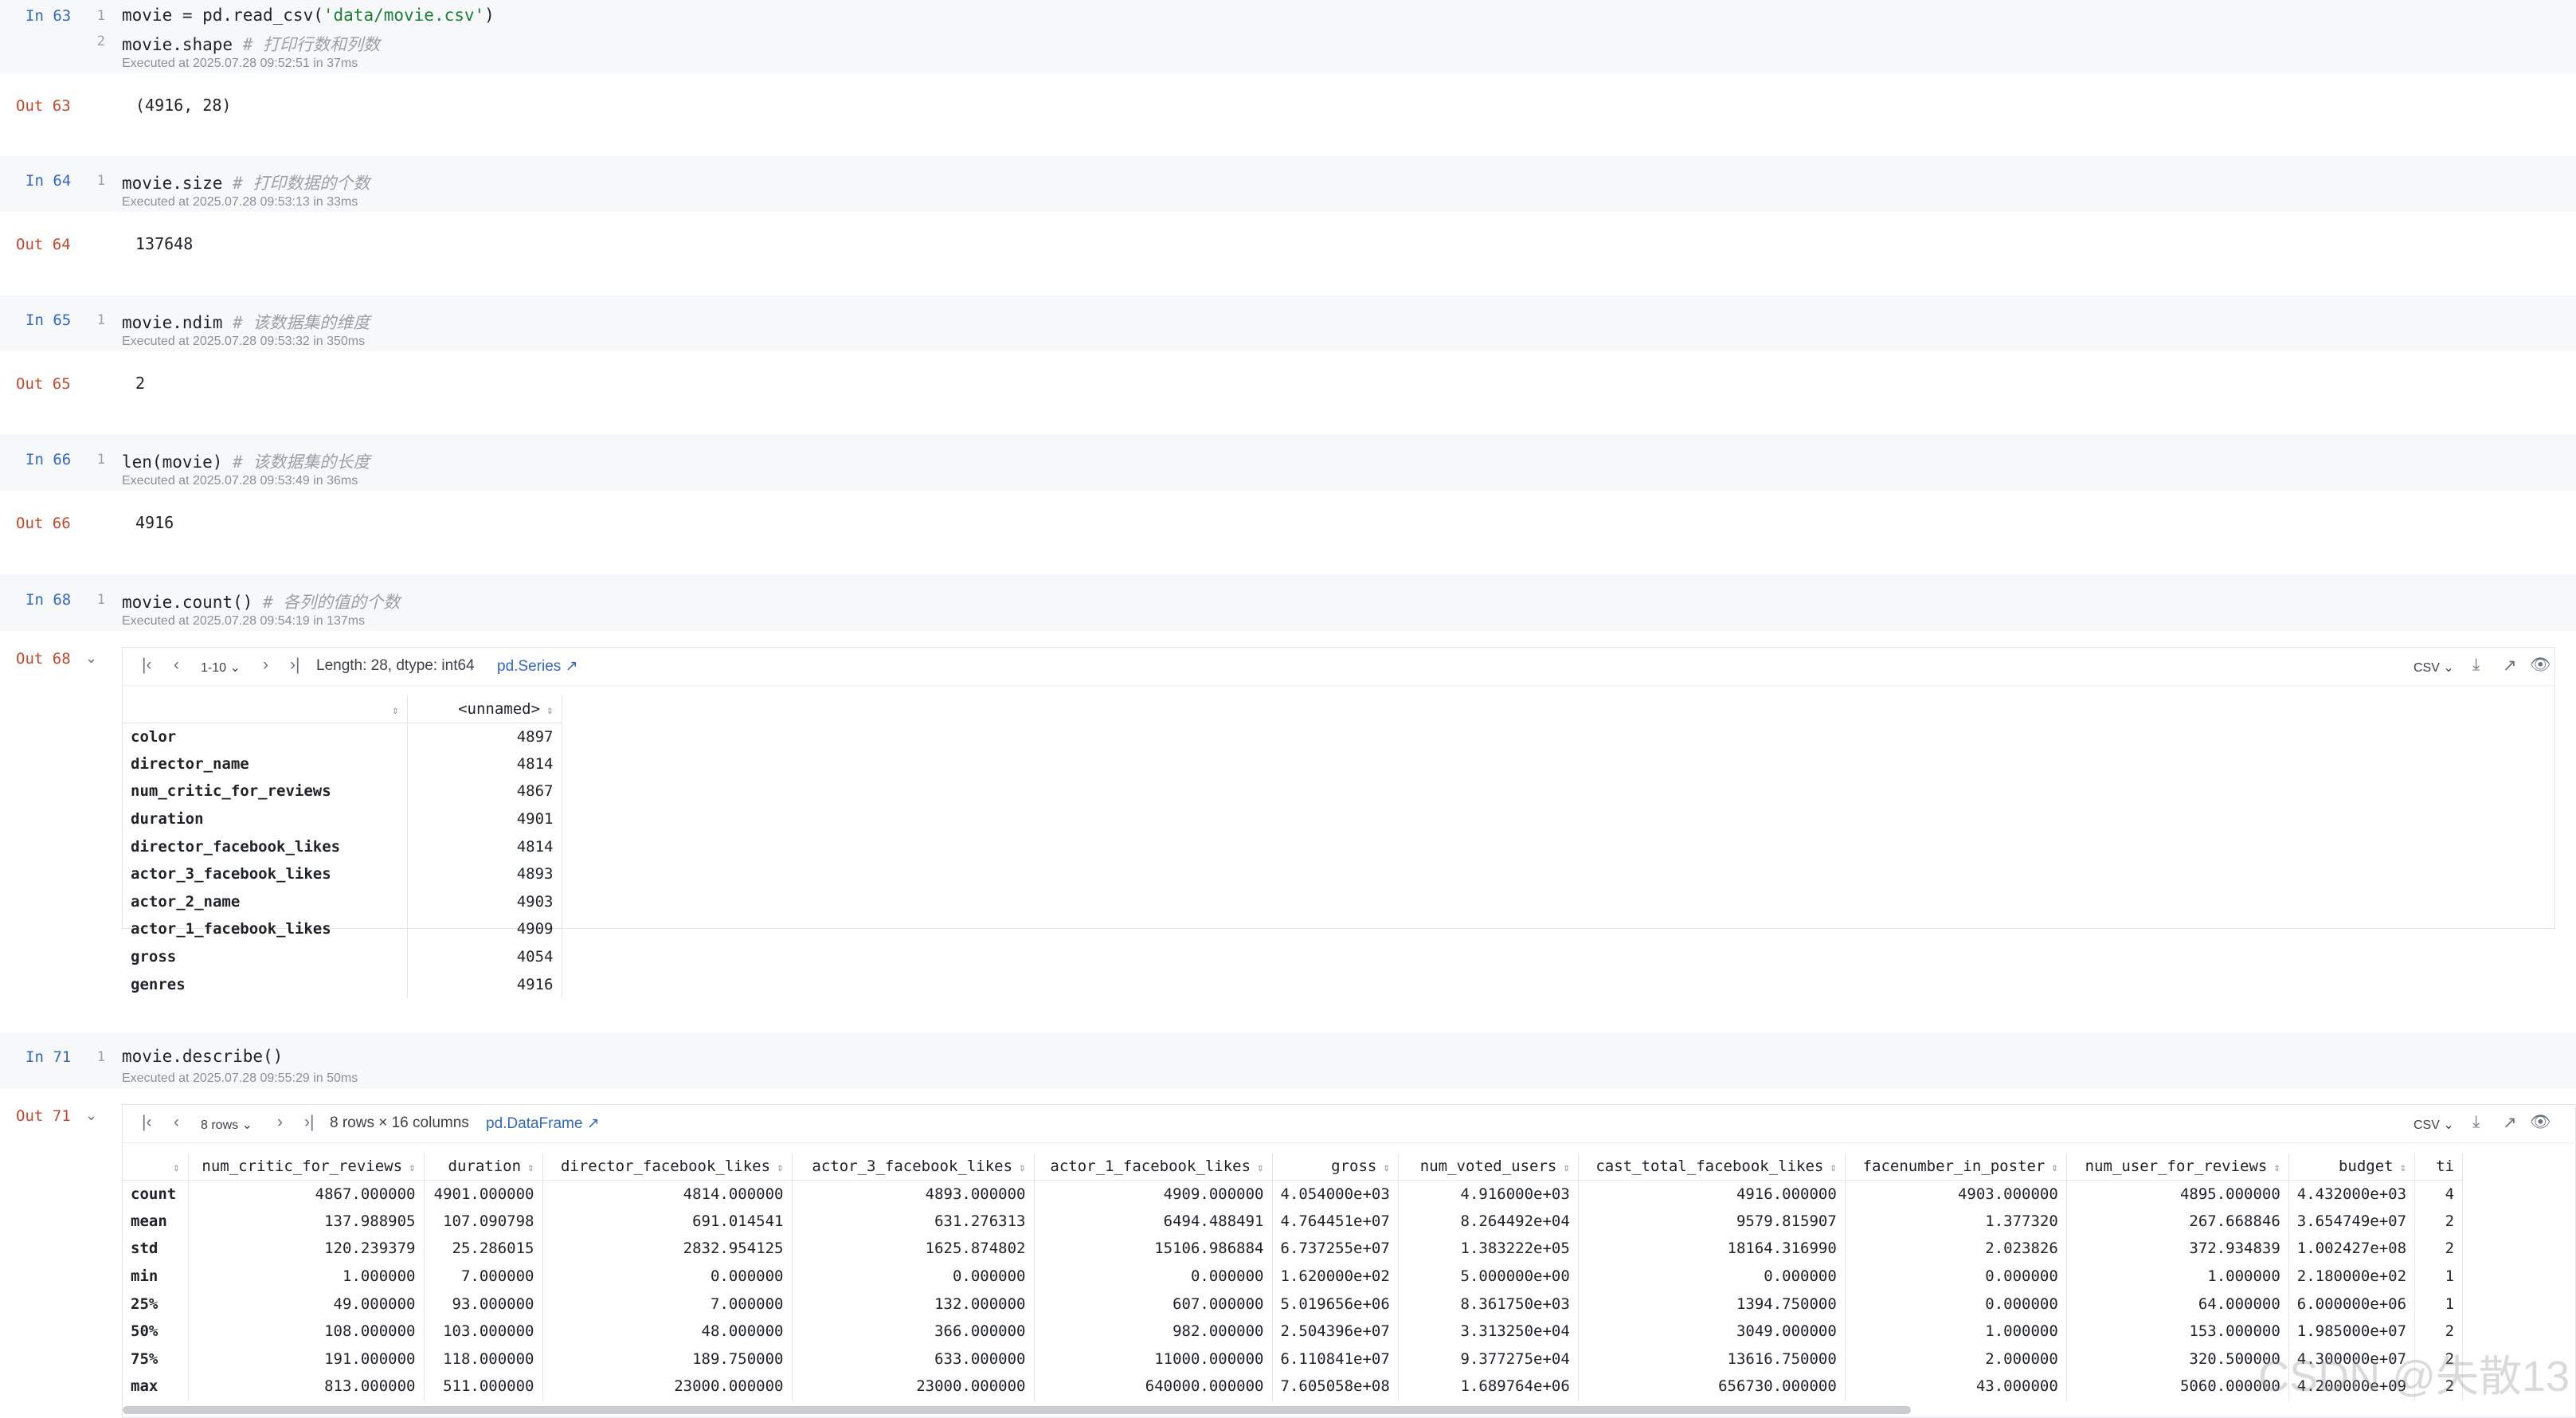 Image resolution: width=2576 pixels, height=1418 pixels. What do you see at coordinates (306, 1331) in the screenshot?
I see `table-cell: 108.000000` at bounding box center [306, 1331].